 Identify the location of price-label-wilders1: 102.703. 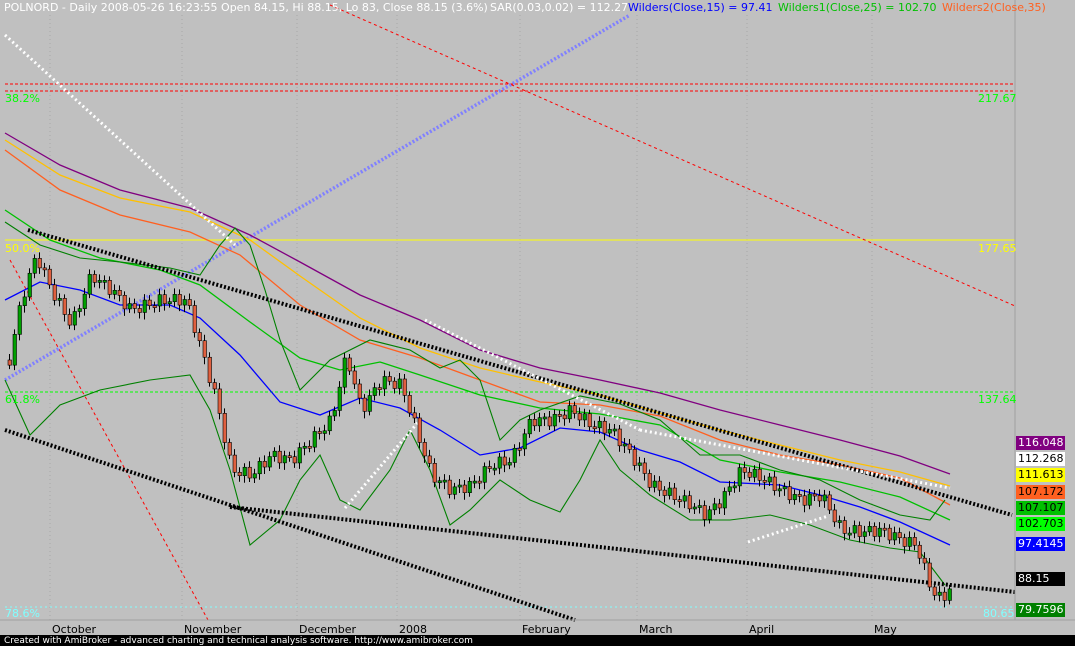
(1040, 524).